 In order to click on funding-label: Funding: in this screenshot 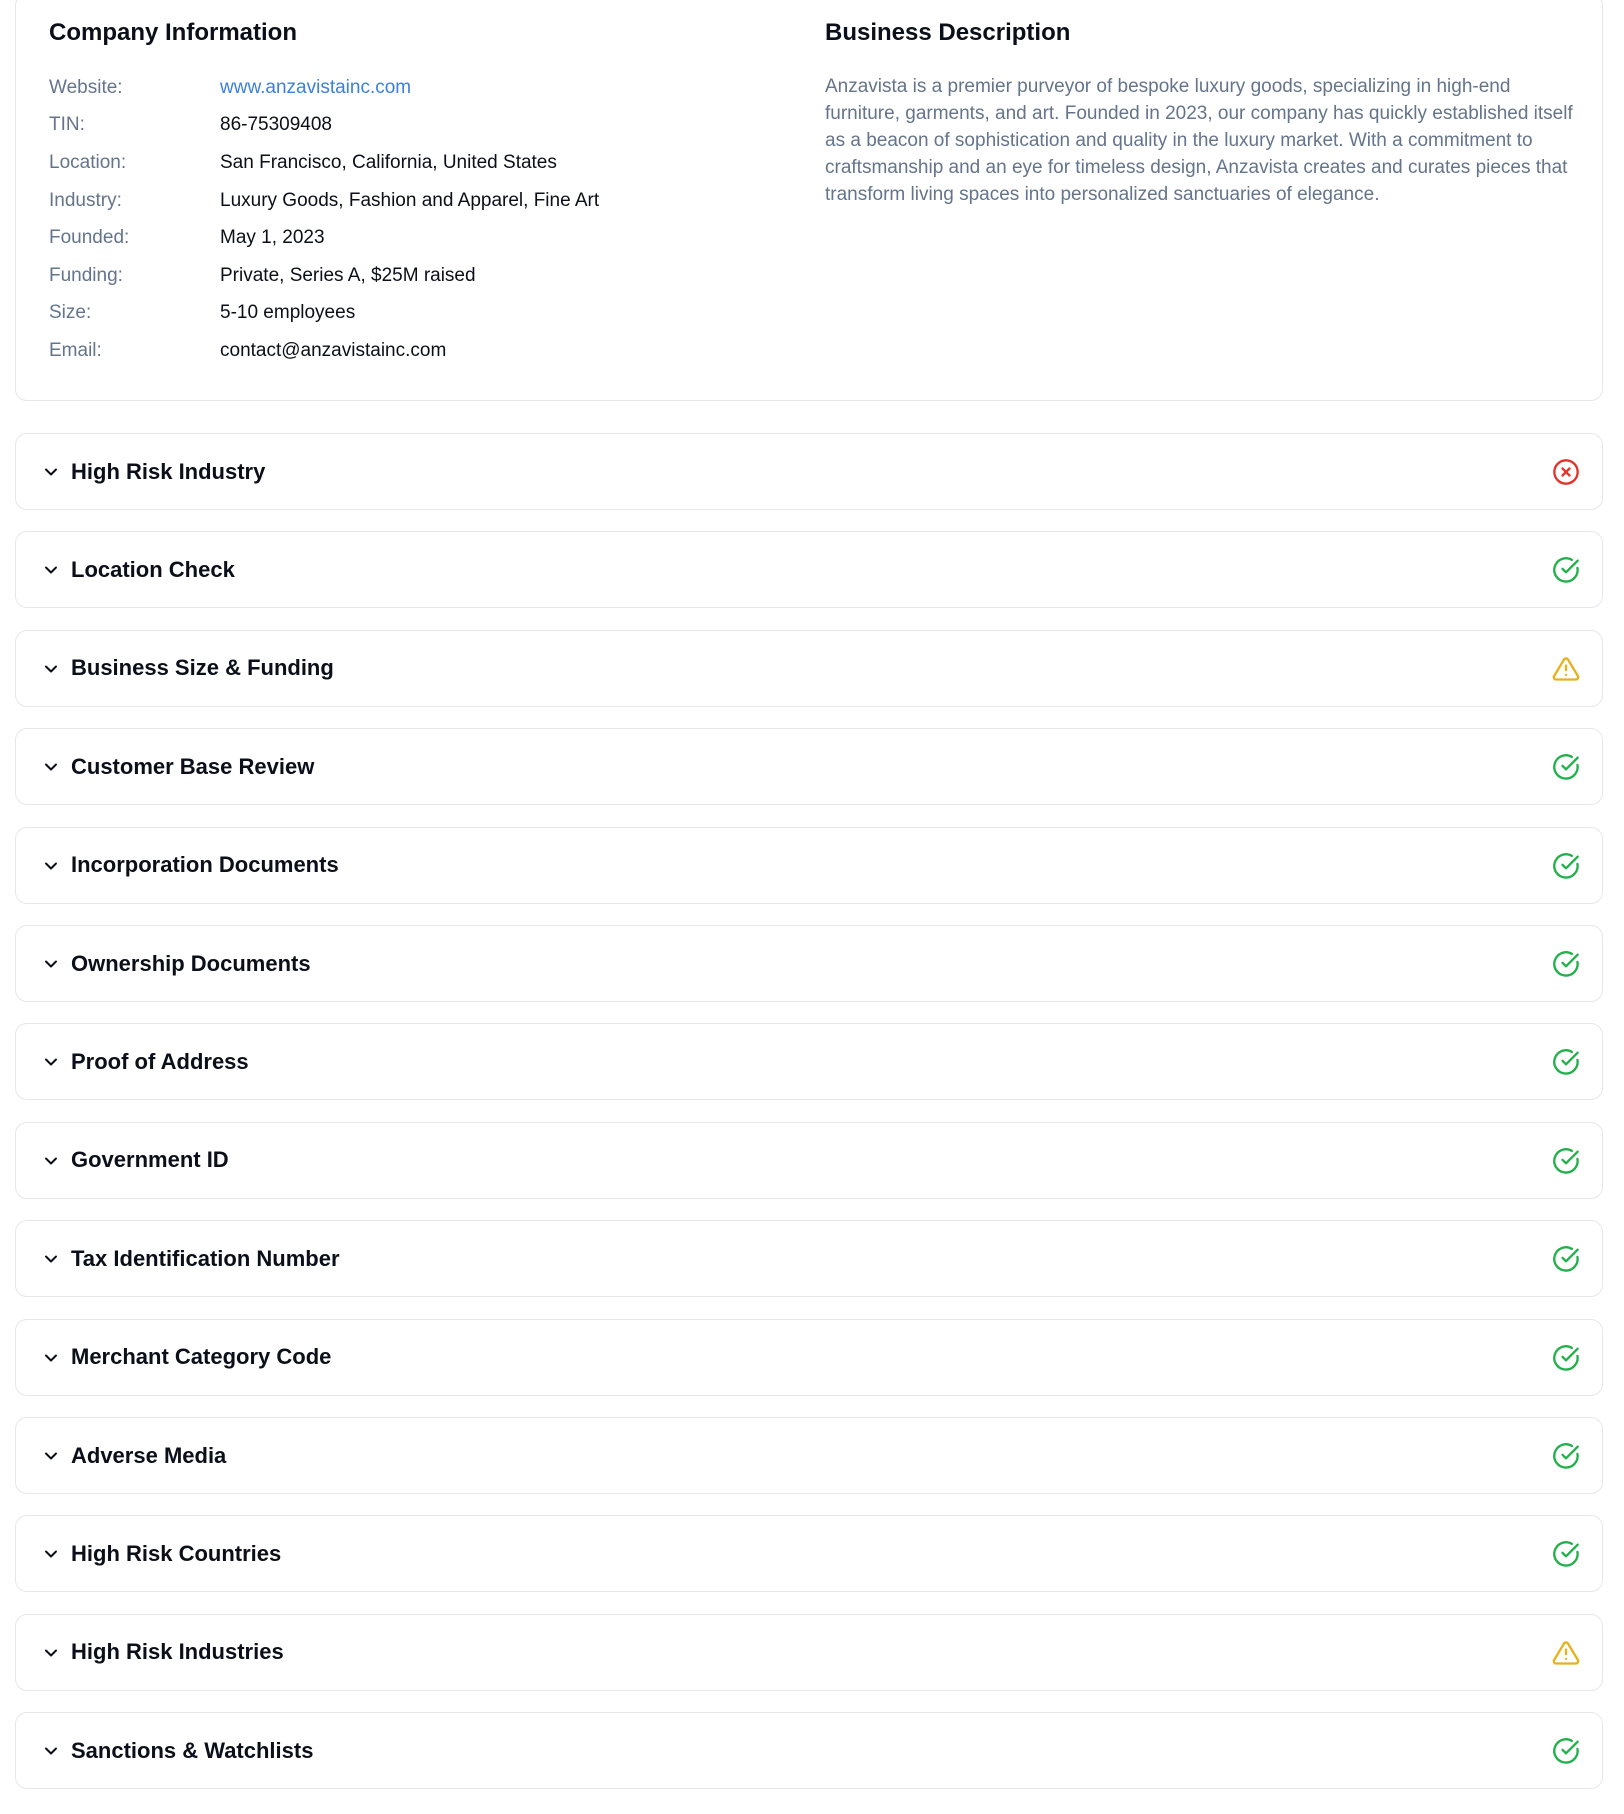, I will do `click(86, 275)`.